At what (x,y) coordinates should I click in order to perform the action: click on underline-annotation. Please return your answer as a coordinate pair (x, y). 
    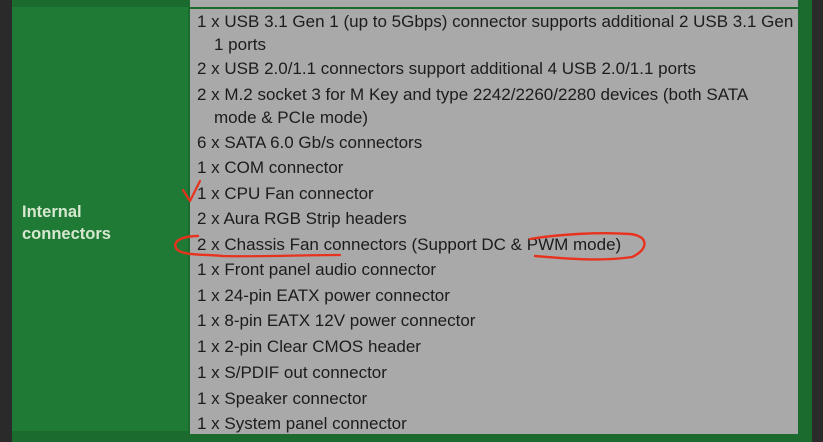
    Looking at the image, I should click on (280, 255).